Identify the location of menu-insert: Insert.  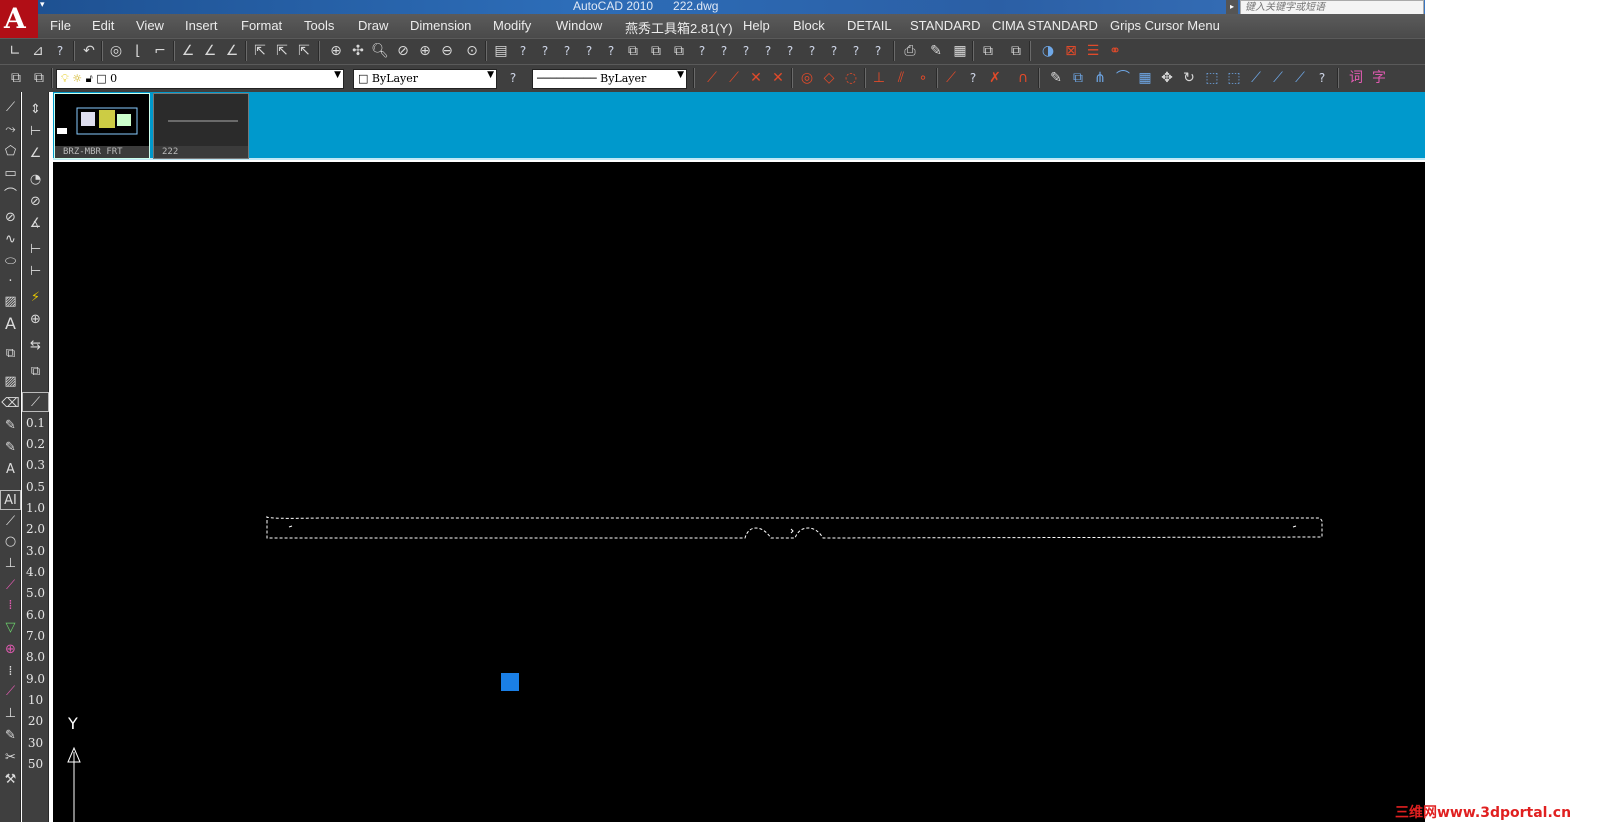
(201, 25).